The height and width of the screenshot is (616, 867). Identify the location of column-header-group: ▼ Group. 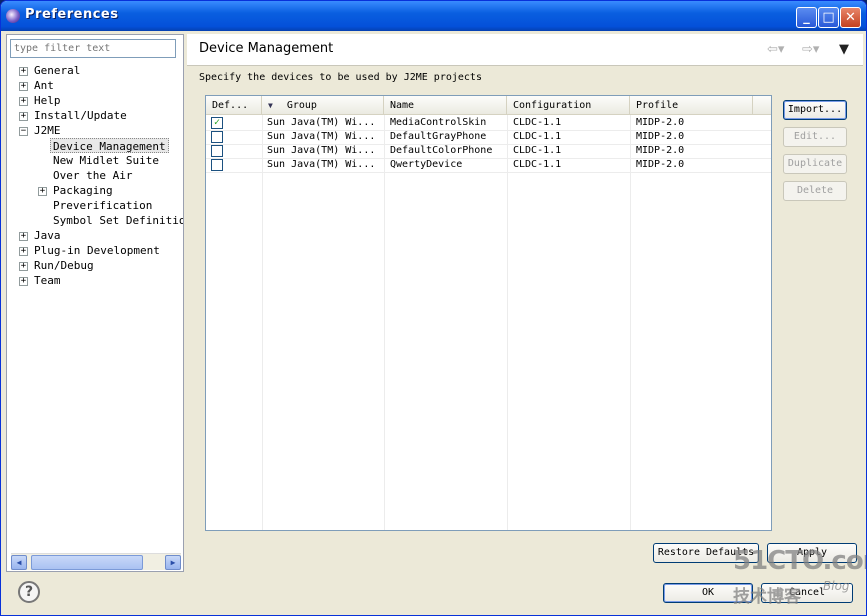
(323, 105).